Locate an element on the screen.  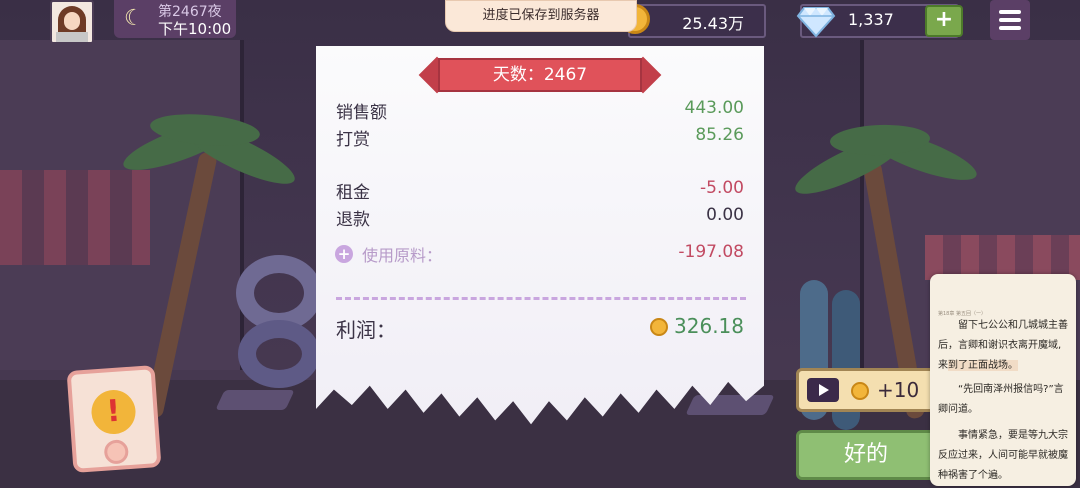
ingredients-label: 使用原料： is located at coordinates (402, 254).